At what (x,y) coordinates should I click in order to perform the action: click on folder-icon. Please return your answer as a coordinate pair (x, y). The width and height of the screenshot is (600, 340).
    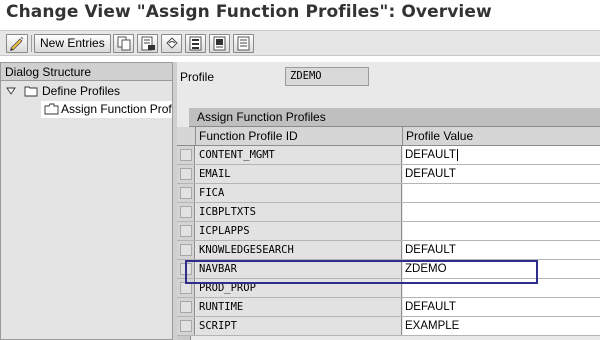
    Looking at the image, I should click on (51, 109).